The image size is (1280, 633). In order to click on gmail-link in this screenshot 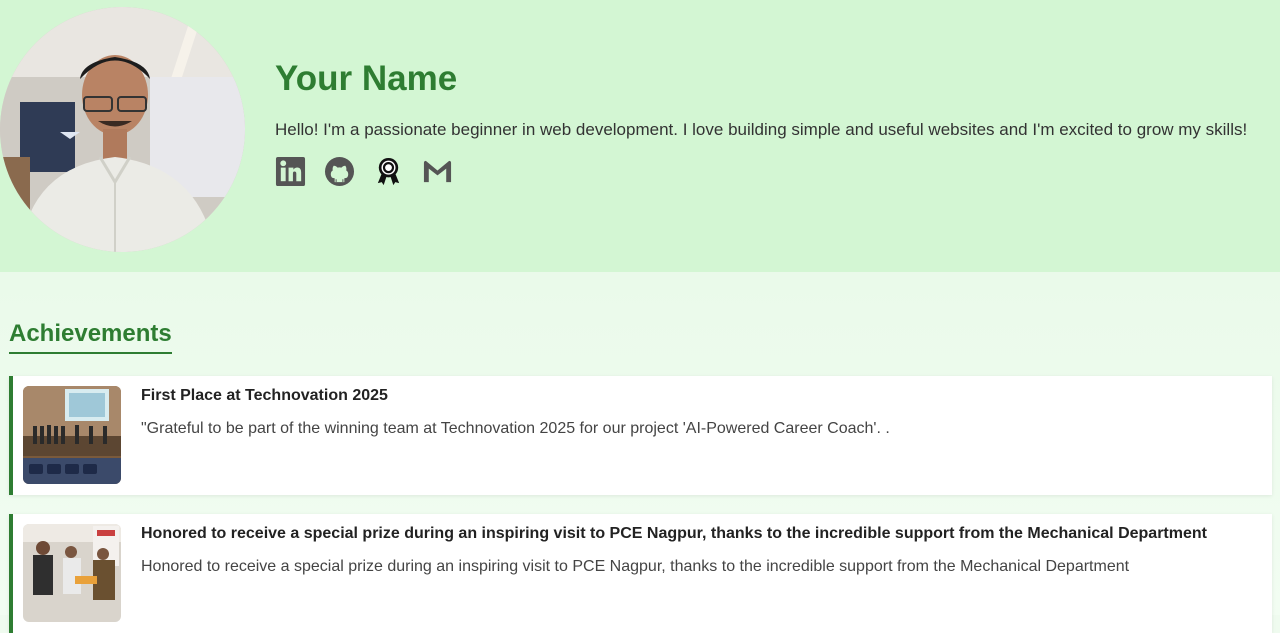, I will do `click(437, 171)`.